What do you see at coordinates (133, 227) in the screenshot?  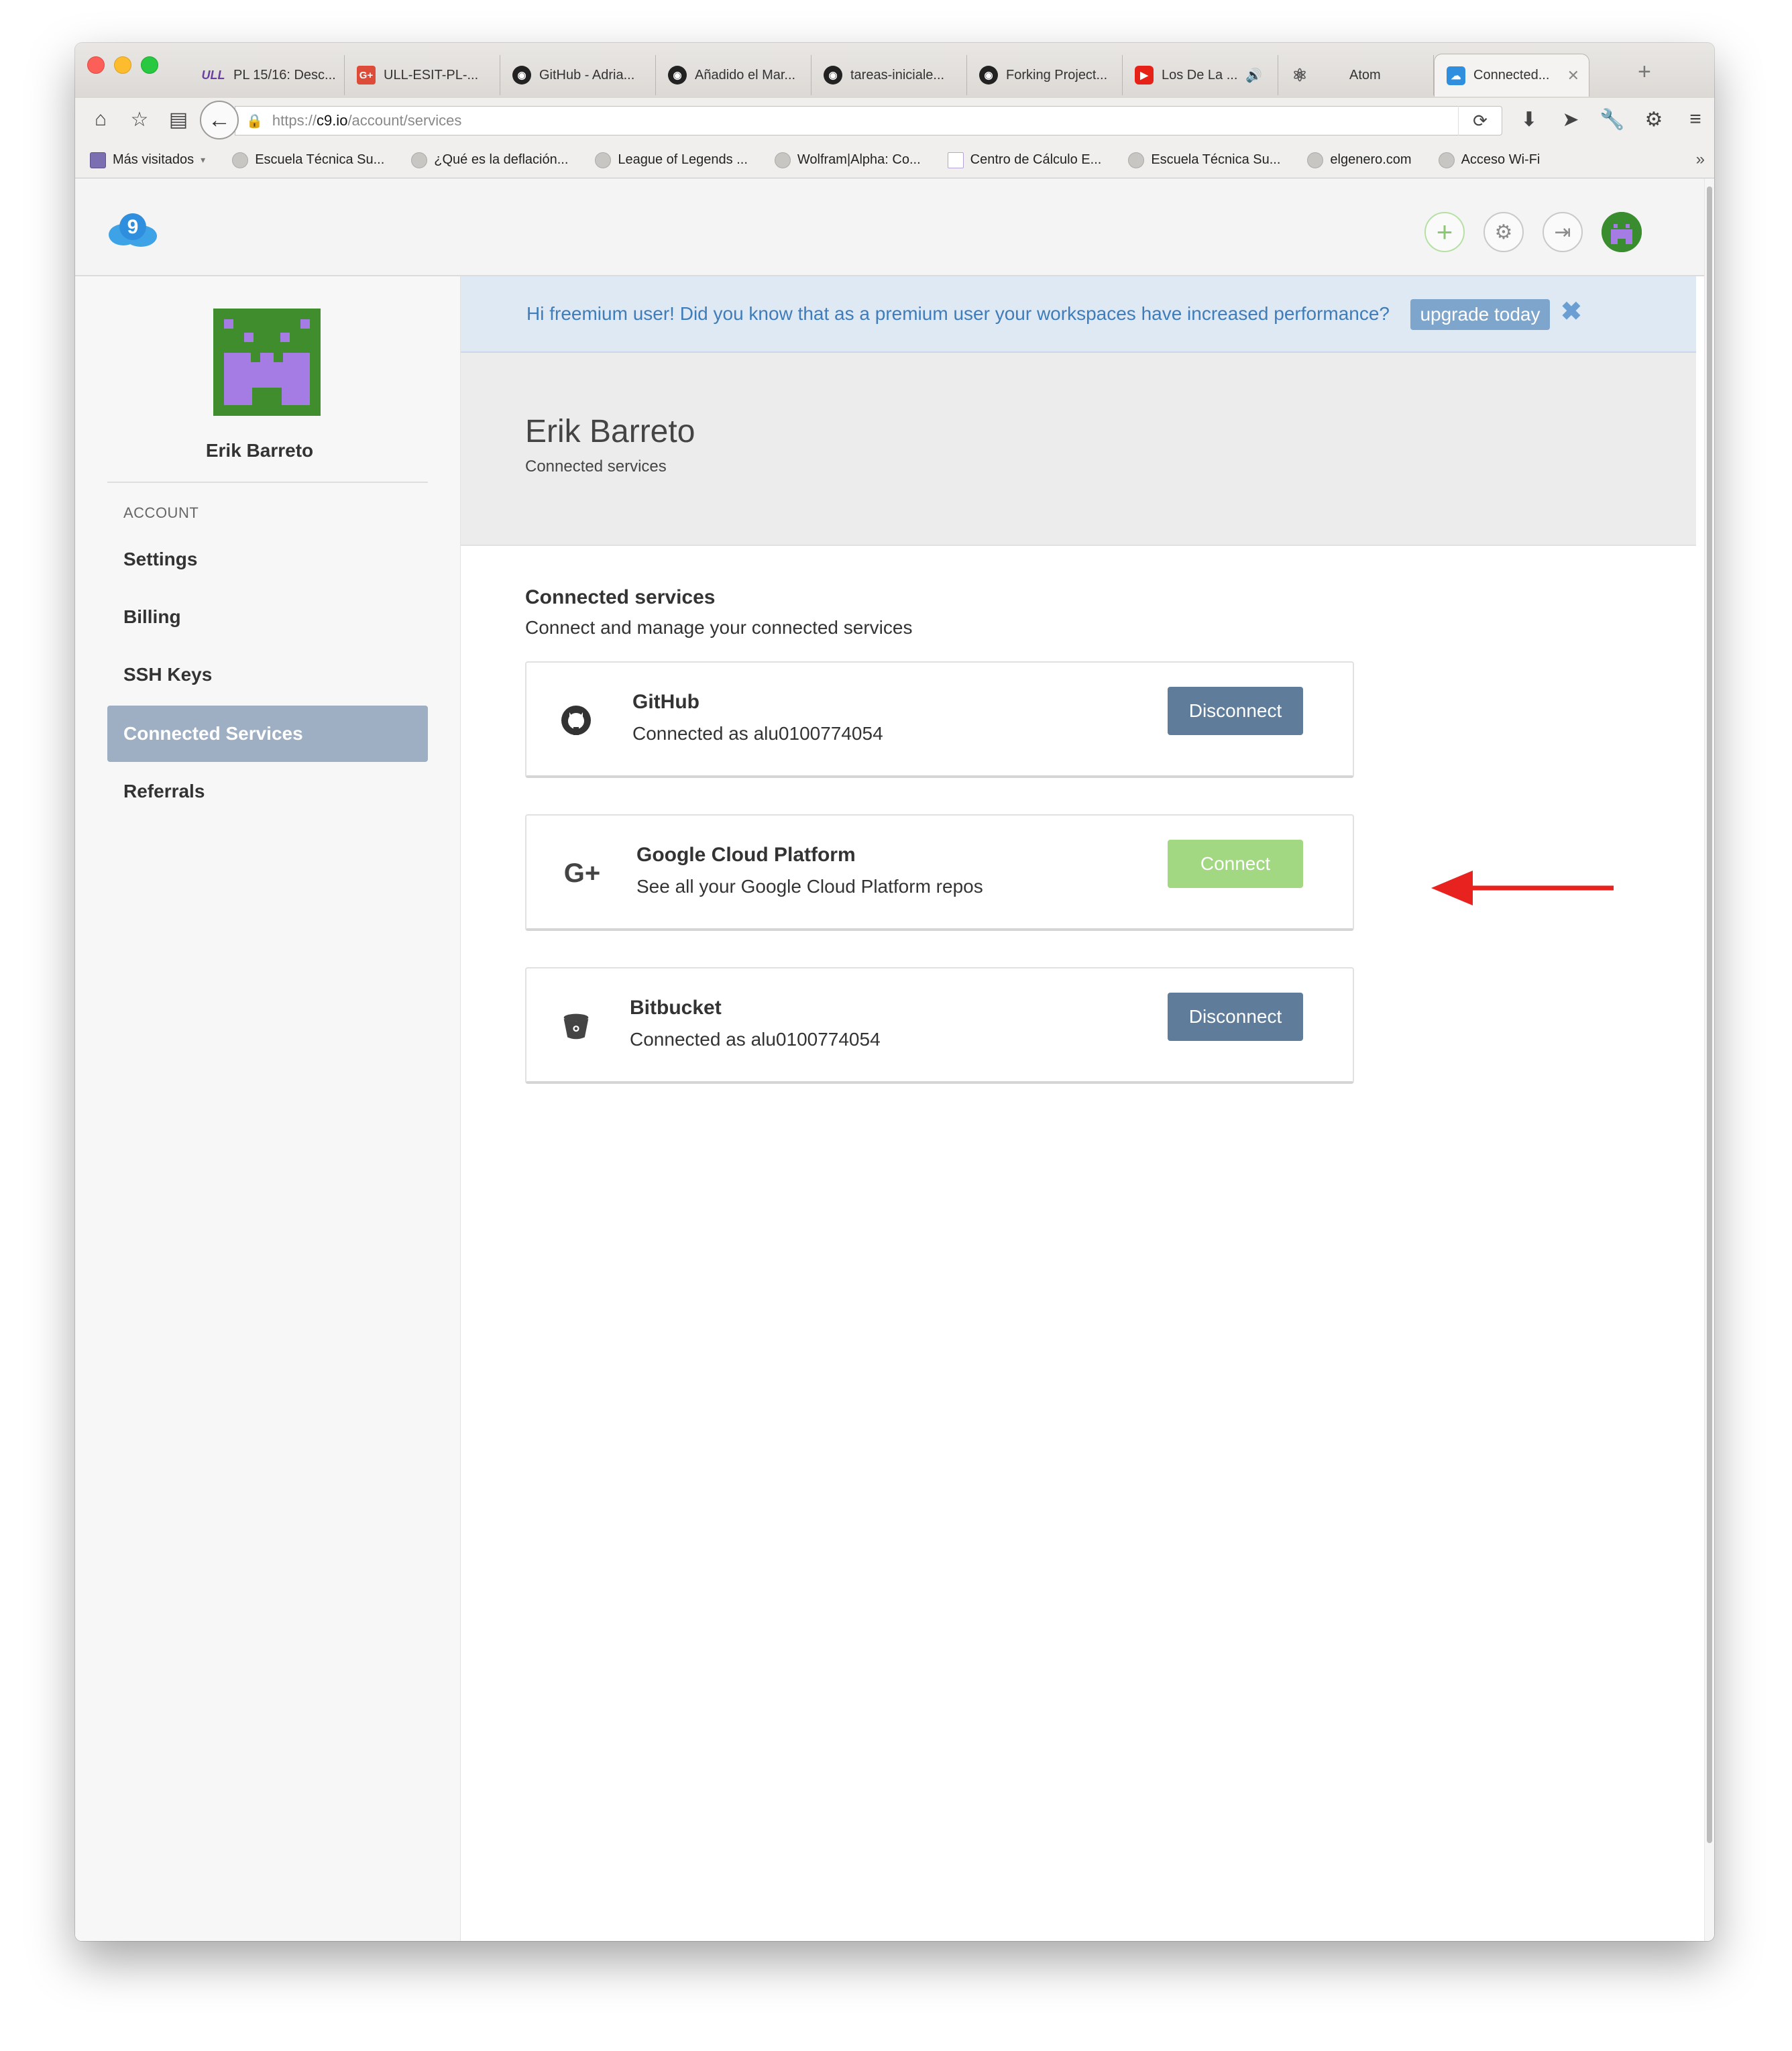 I see `svg-text: 9` at bounding box center [133, 227].